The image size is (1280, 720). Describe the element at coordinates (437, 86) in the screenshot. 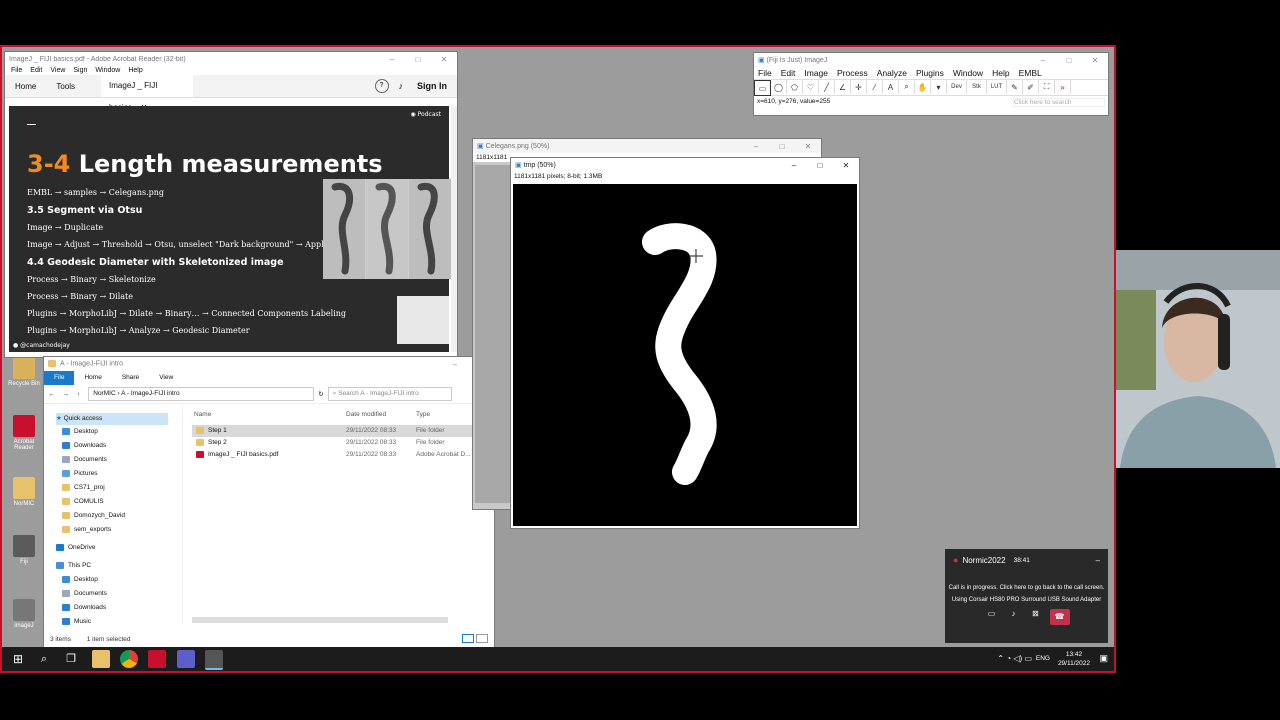

I see `sign-in-button: Sign In` at that location.